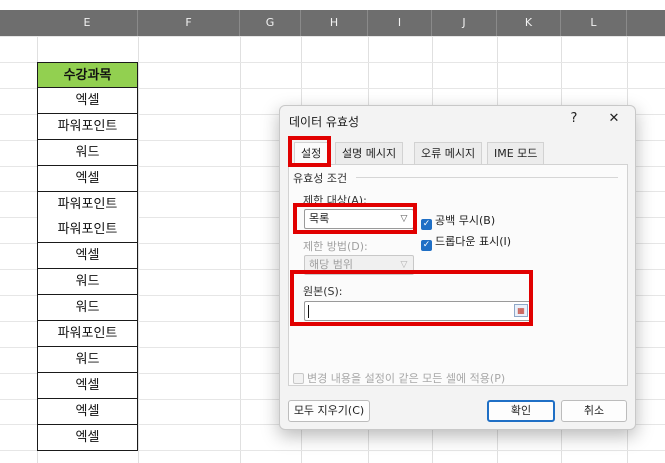  I want to click on allow-select: 목록 ▽, so click(359, 219).